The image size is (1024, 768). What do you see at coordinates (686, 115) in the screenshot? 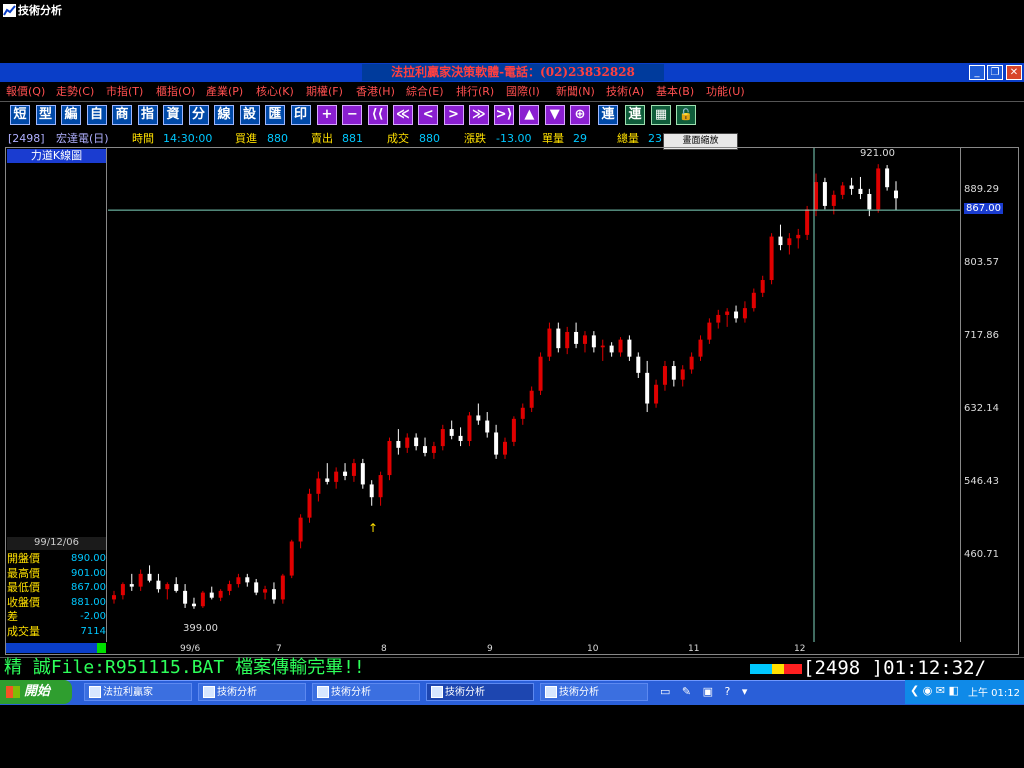
I see `lock-icon: 🔓` at bounding box center [686, 115].